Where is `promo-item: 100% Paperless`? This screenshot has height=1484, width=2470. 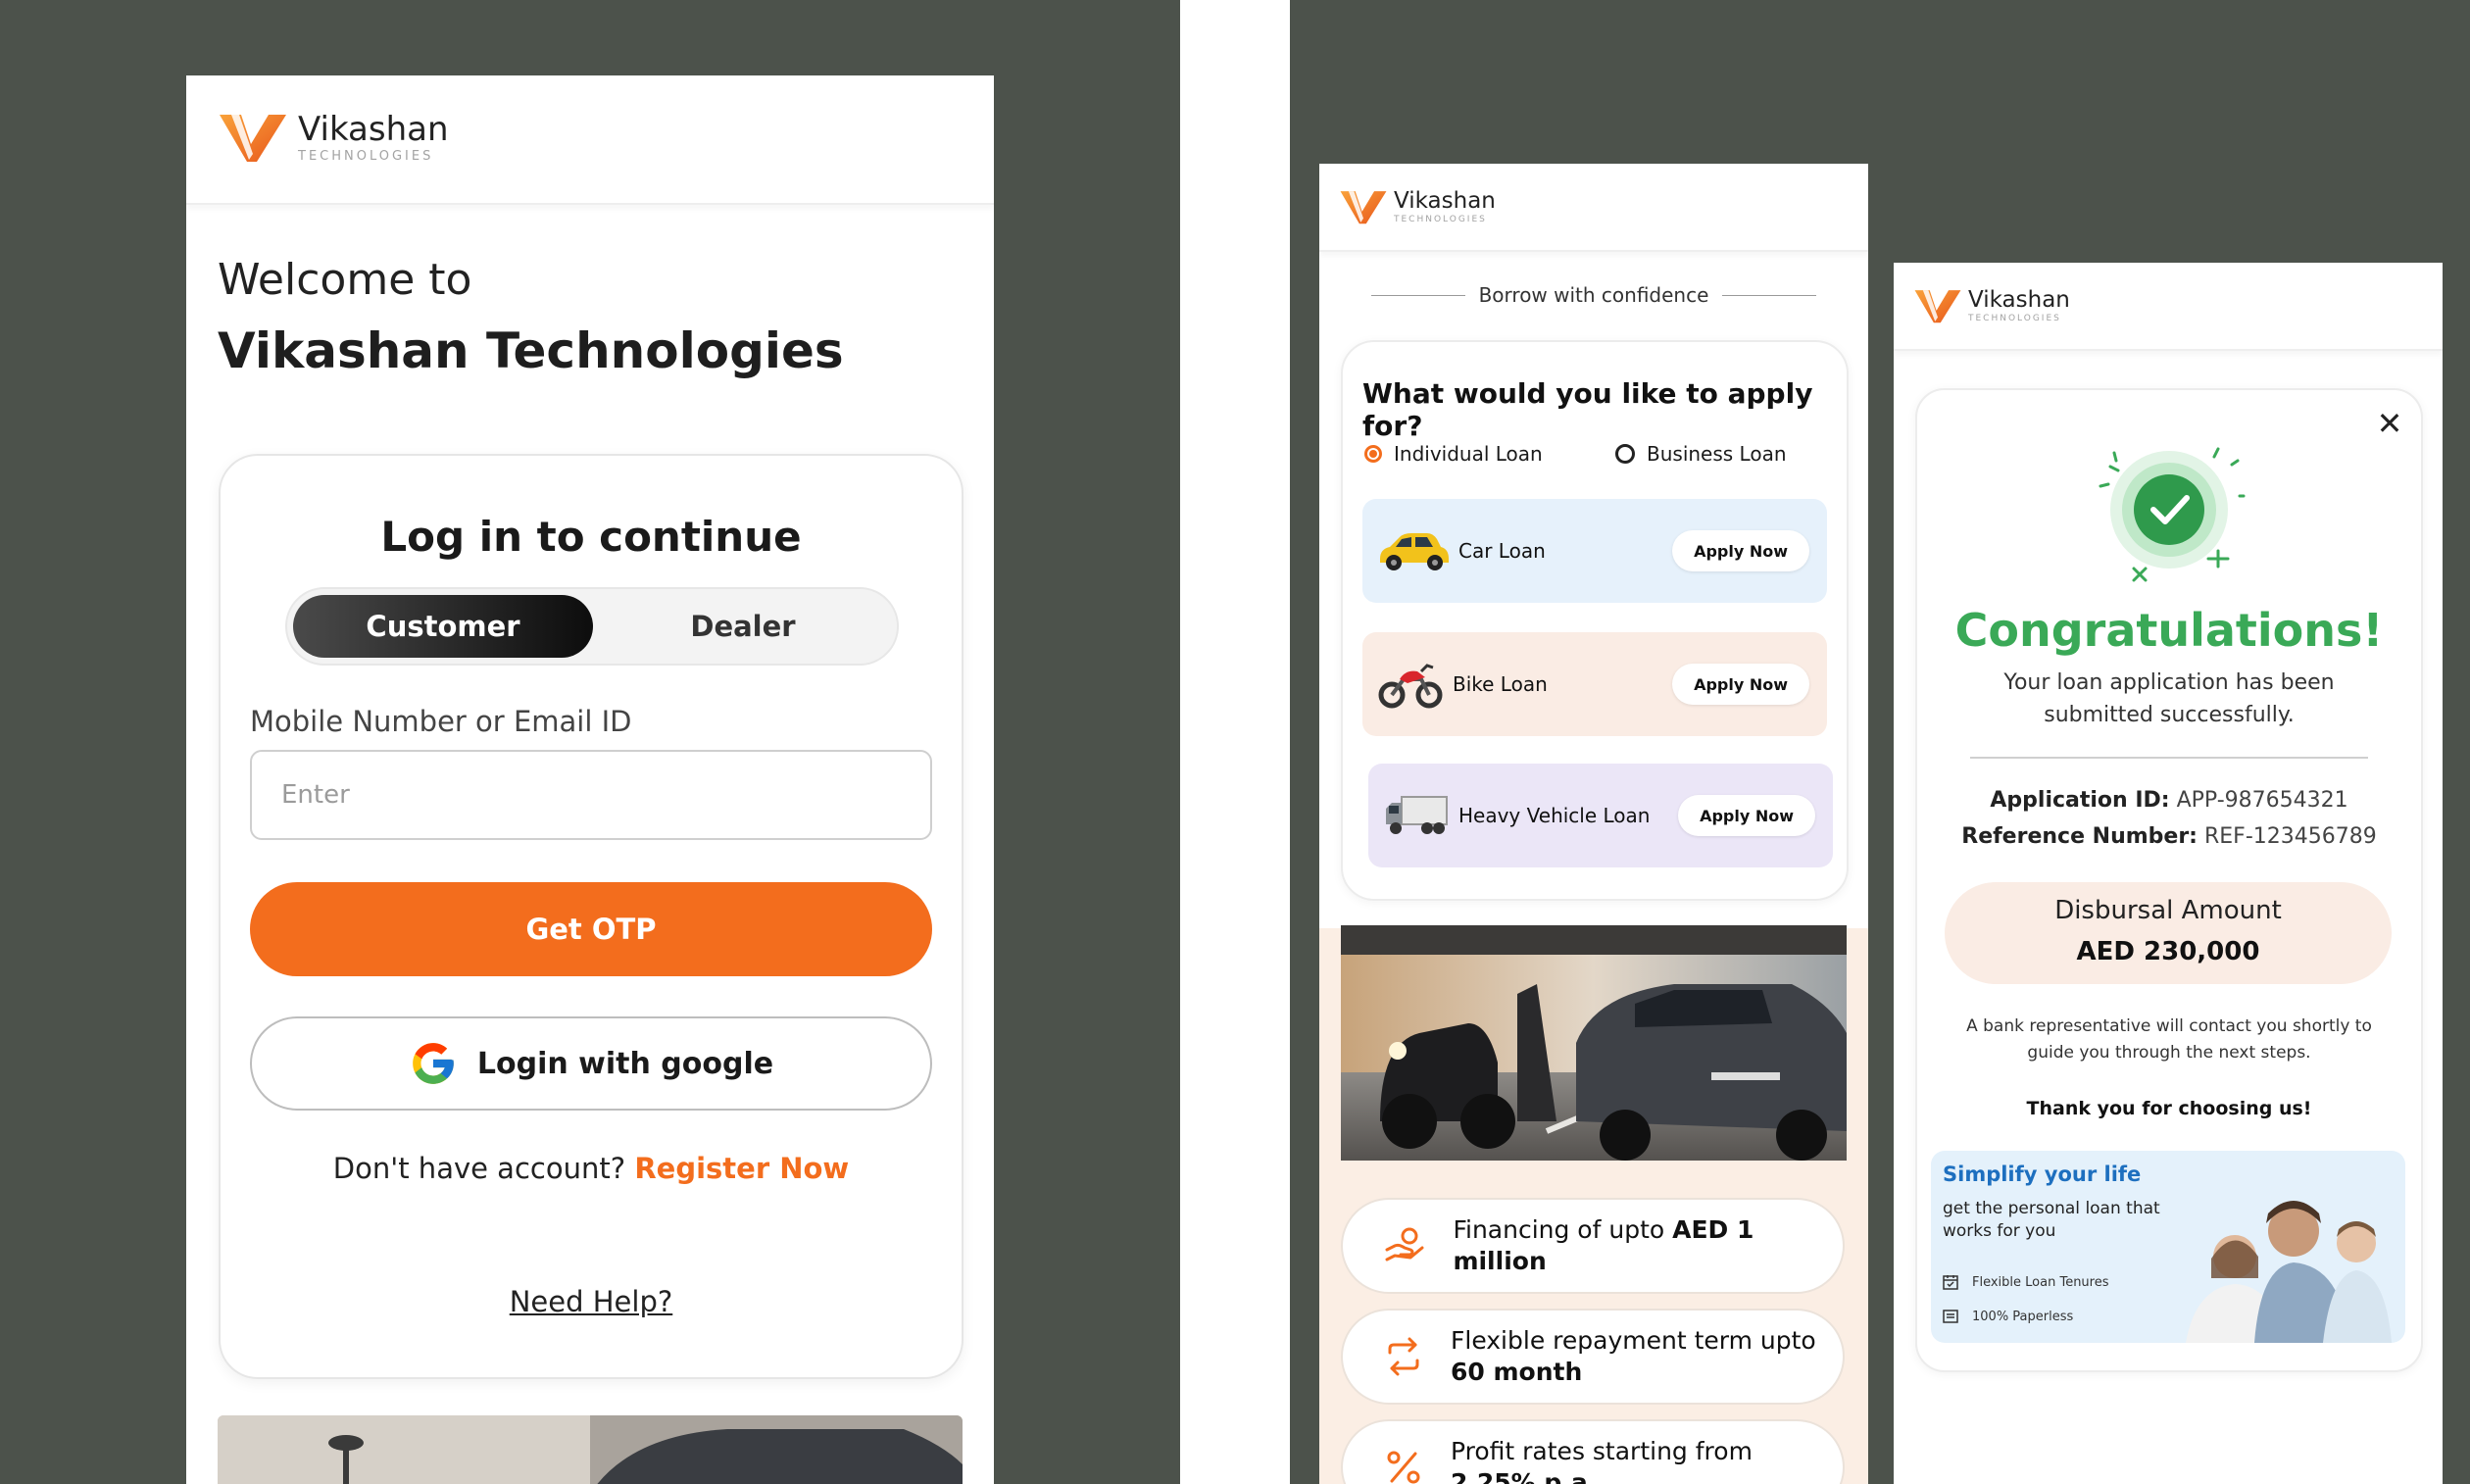
promo-item: 100% Paperless is located at coordinates (2008, 1316).